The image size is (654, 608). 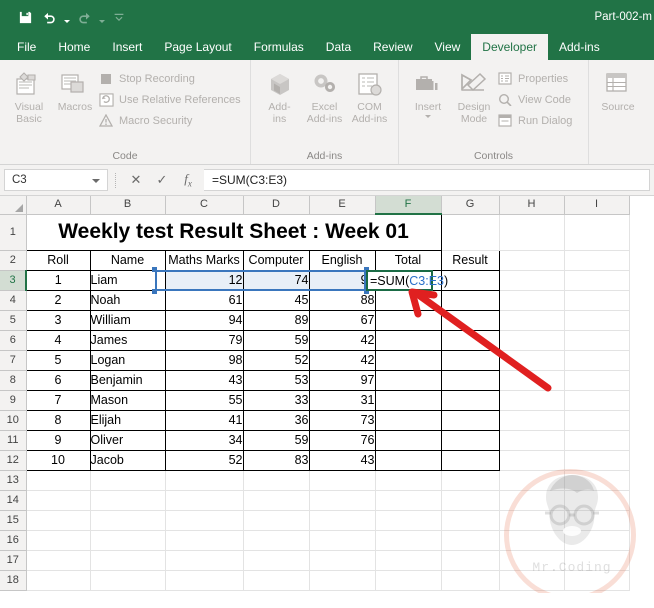 I want to click on cell-A9: 7, so click(x=58, y=400).